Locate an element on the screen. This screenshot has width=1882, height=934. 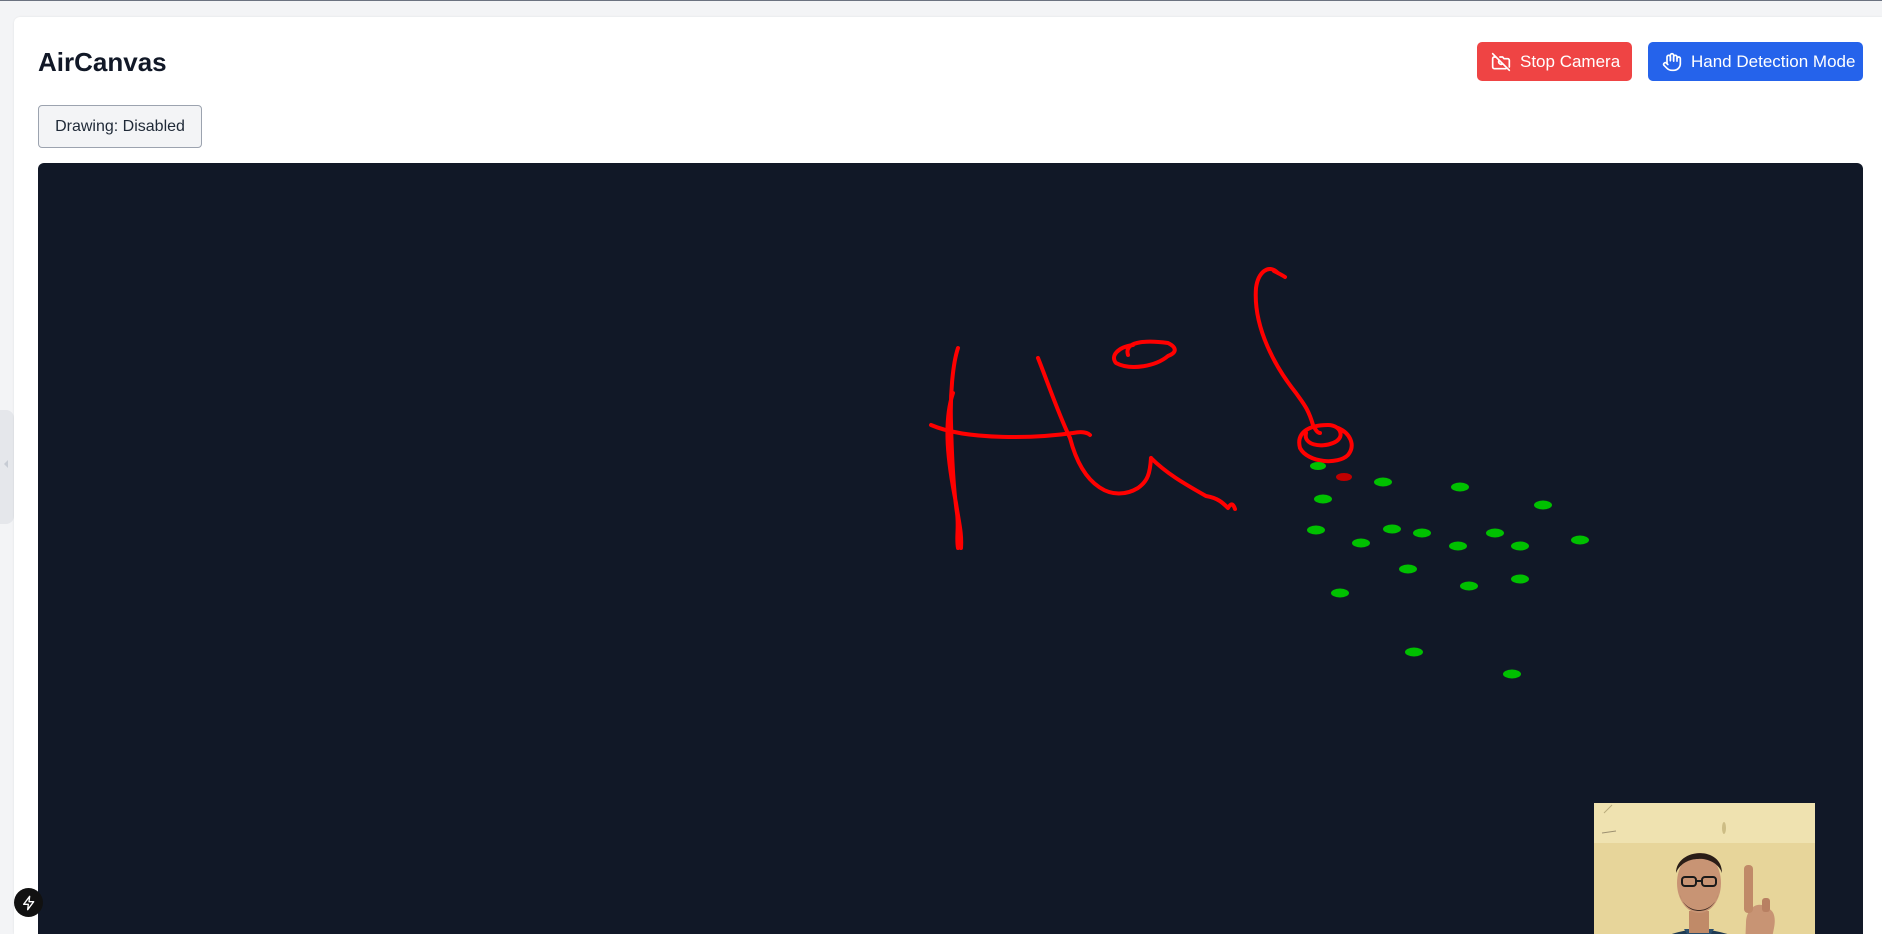
camera-off-icon is located at coordinates (1501, 61).